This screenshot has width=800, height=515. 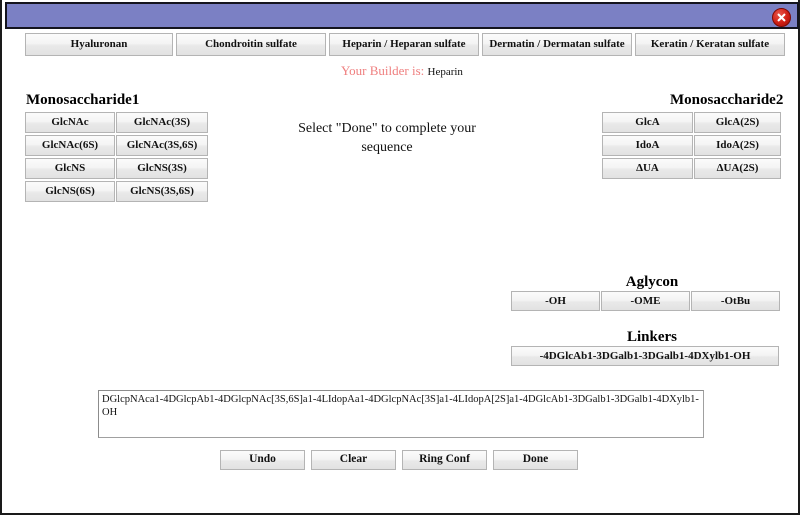 What do you see at coordinates (262, 460) in the screenshot?
I see `undo-button: Undo` at bounding box center [262, 460].